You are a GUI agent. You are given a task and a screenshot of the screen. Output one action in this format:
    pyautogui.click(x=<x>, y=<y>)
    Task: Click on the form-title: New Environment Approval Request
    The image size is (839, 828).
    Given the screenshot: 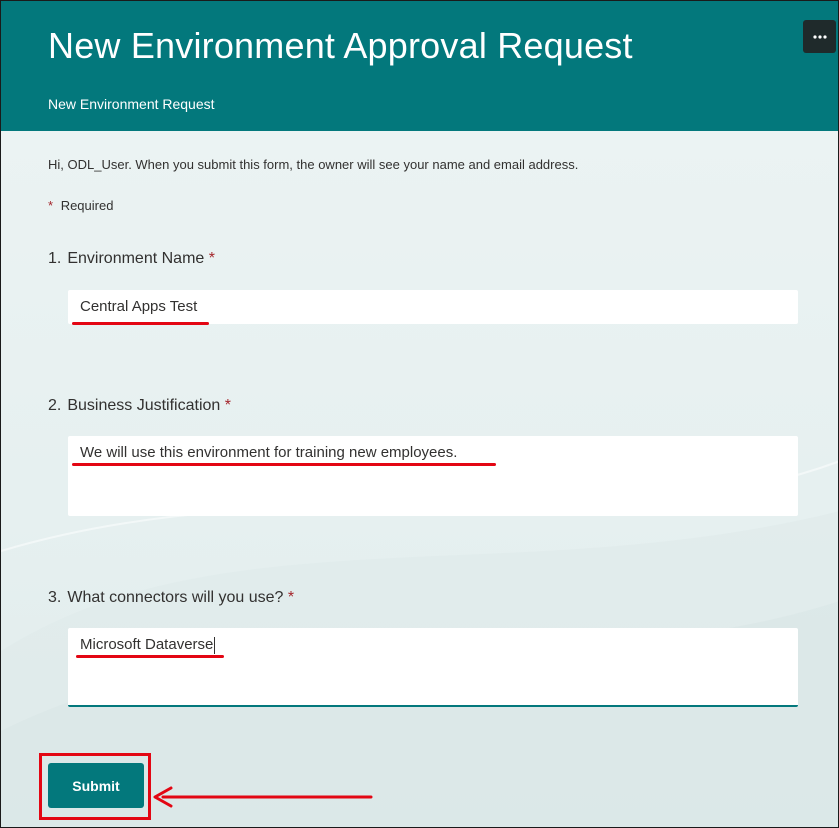 What is the action you would take?
    pyautogui.click(x=340, y=45)
    